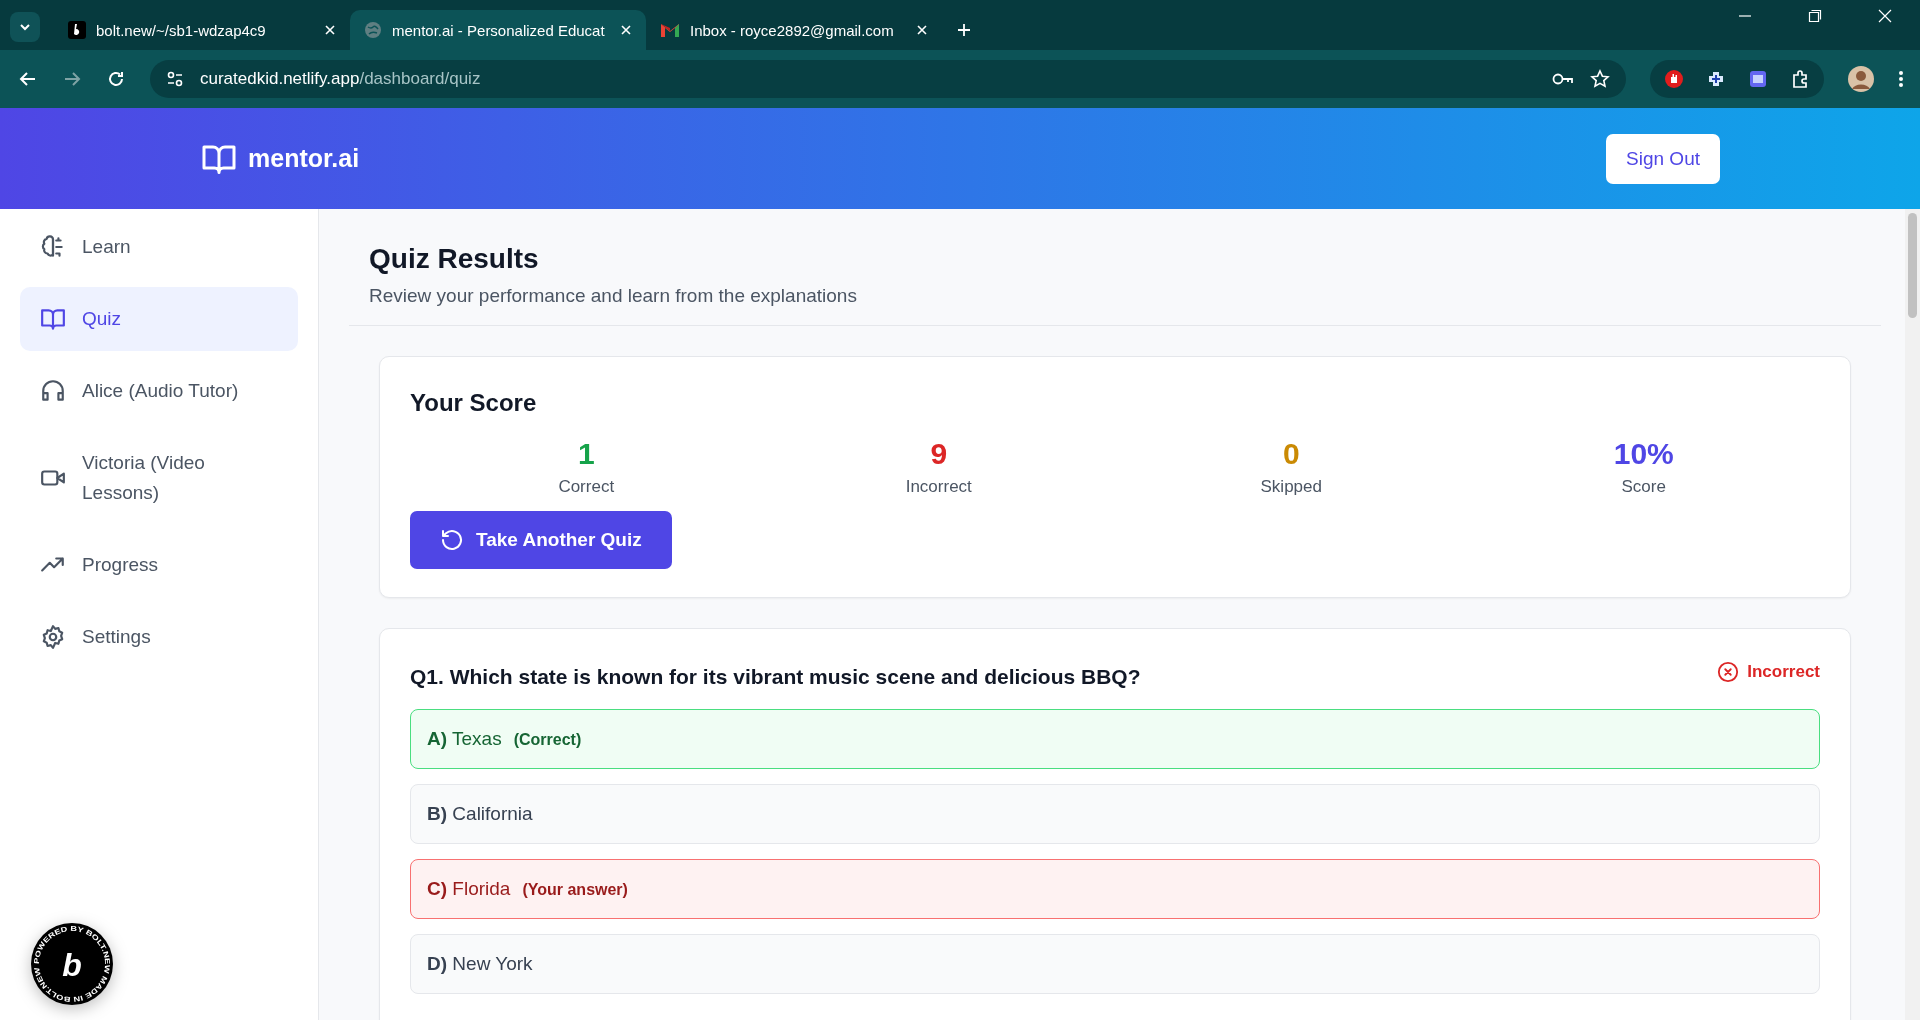 The height and width of the screenshot is (1020, 1920). I want to click on stat-value: 0, so click(1291, 454).